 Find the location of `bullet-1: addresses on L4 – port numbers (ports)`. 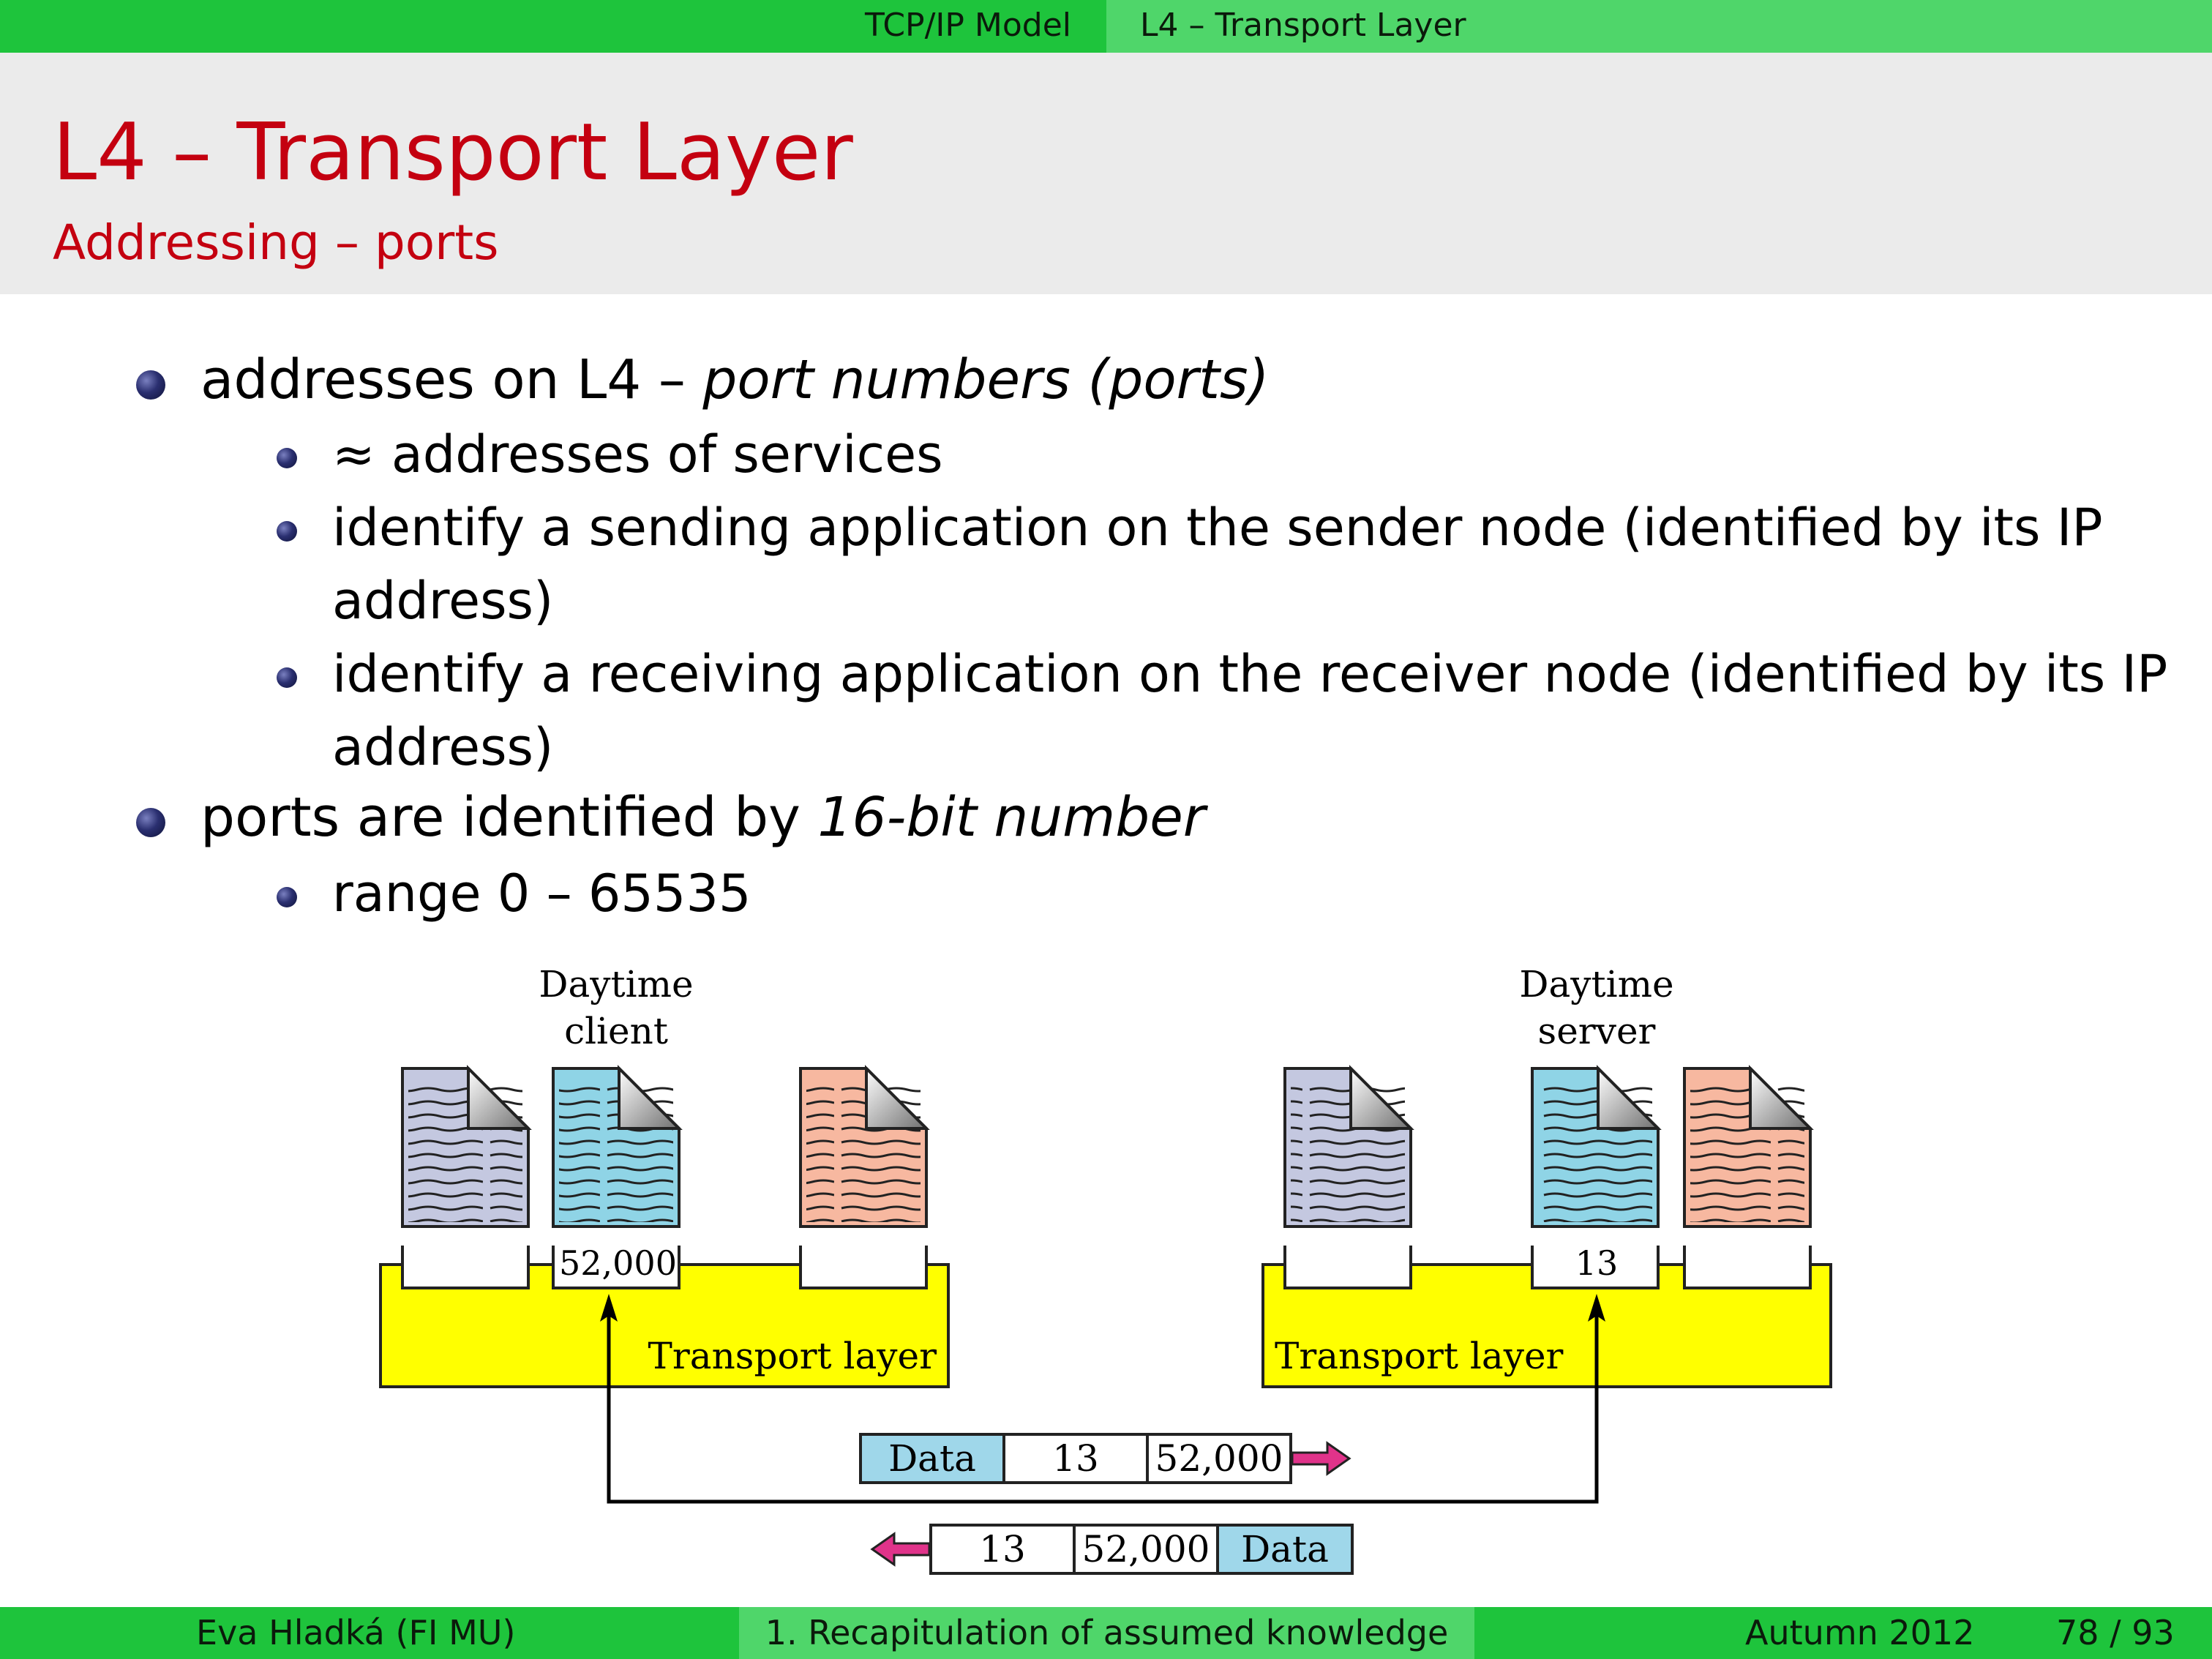

bullet-1: addresses on L4 – port numbers (ports) is located at coordinates (734, 380).